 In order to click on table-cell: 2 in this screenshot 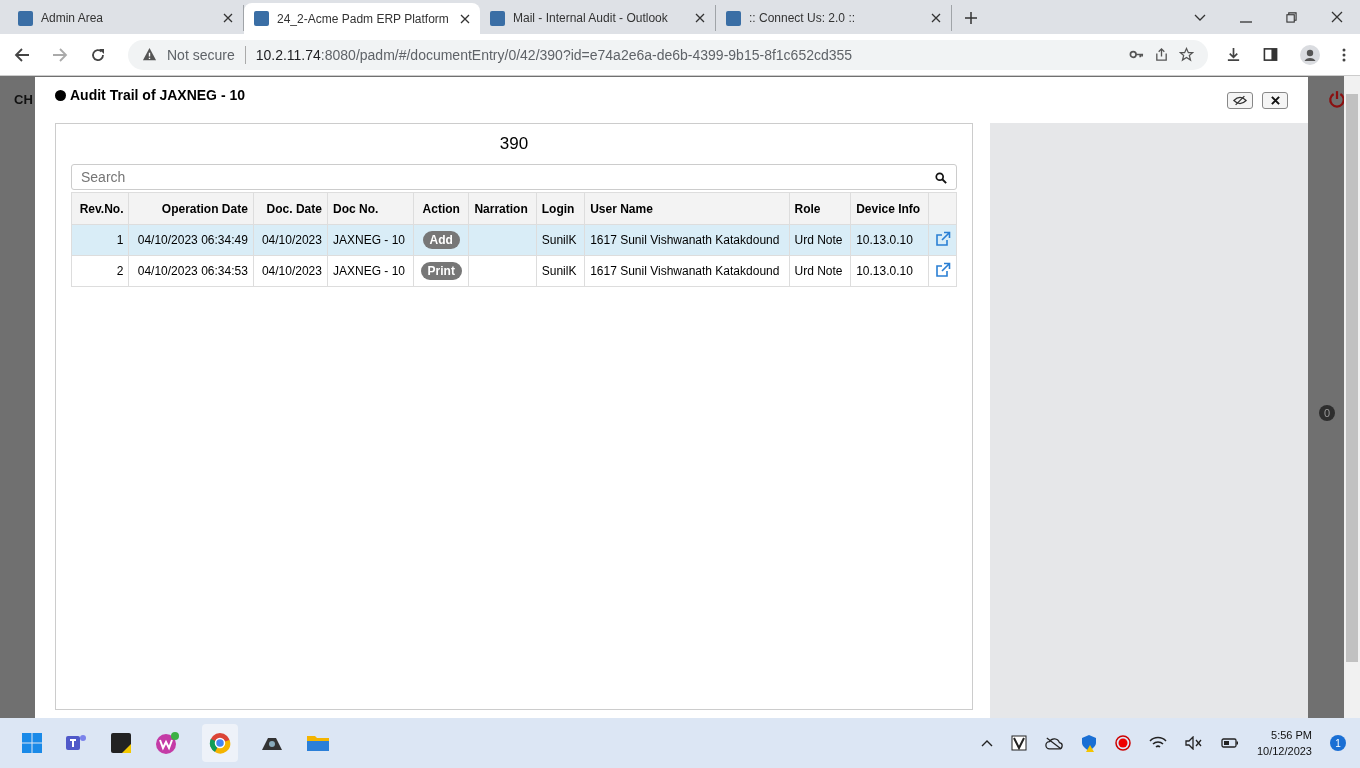, I will do `click(100, 271)`.